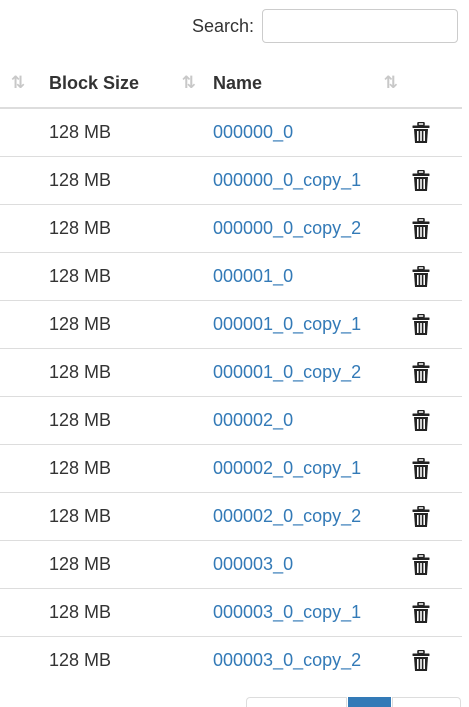 Image resolution: width=469 pixels, height=707 pixels. Describe the element at coordinates (287, 180) in the screenshot. I see `file-name-link: 000000_0_copy_1` at that location.